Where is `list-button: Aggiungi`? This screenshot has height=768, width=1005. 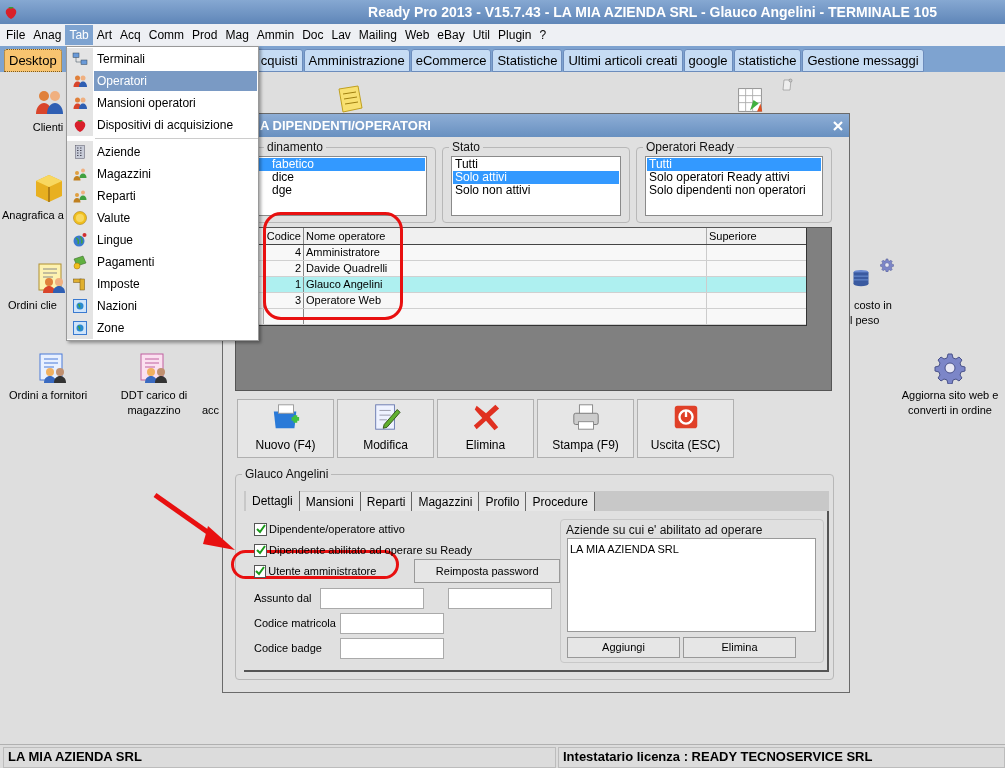 list-button: Aggiungi is located at coordinates (623, 647).